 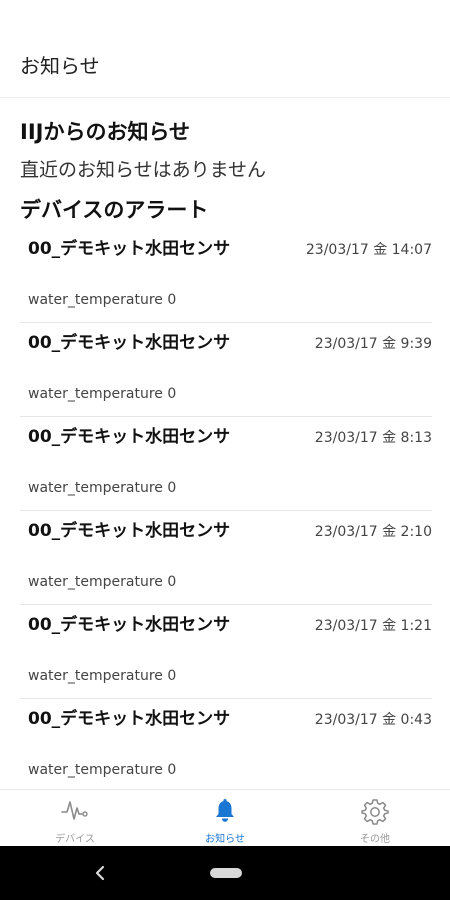 I want to click on alert-timestamp: 23/03/17 金 0:43, so click(x=373, y=720).